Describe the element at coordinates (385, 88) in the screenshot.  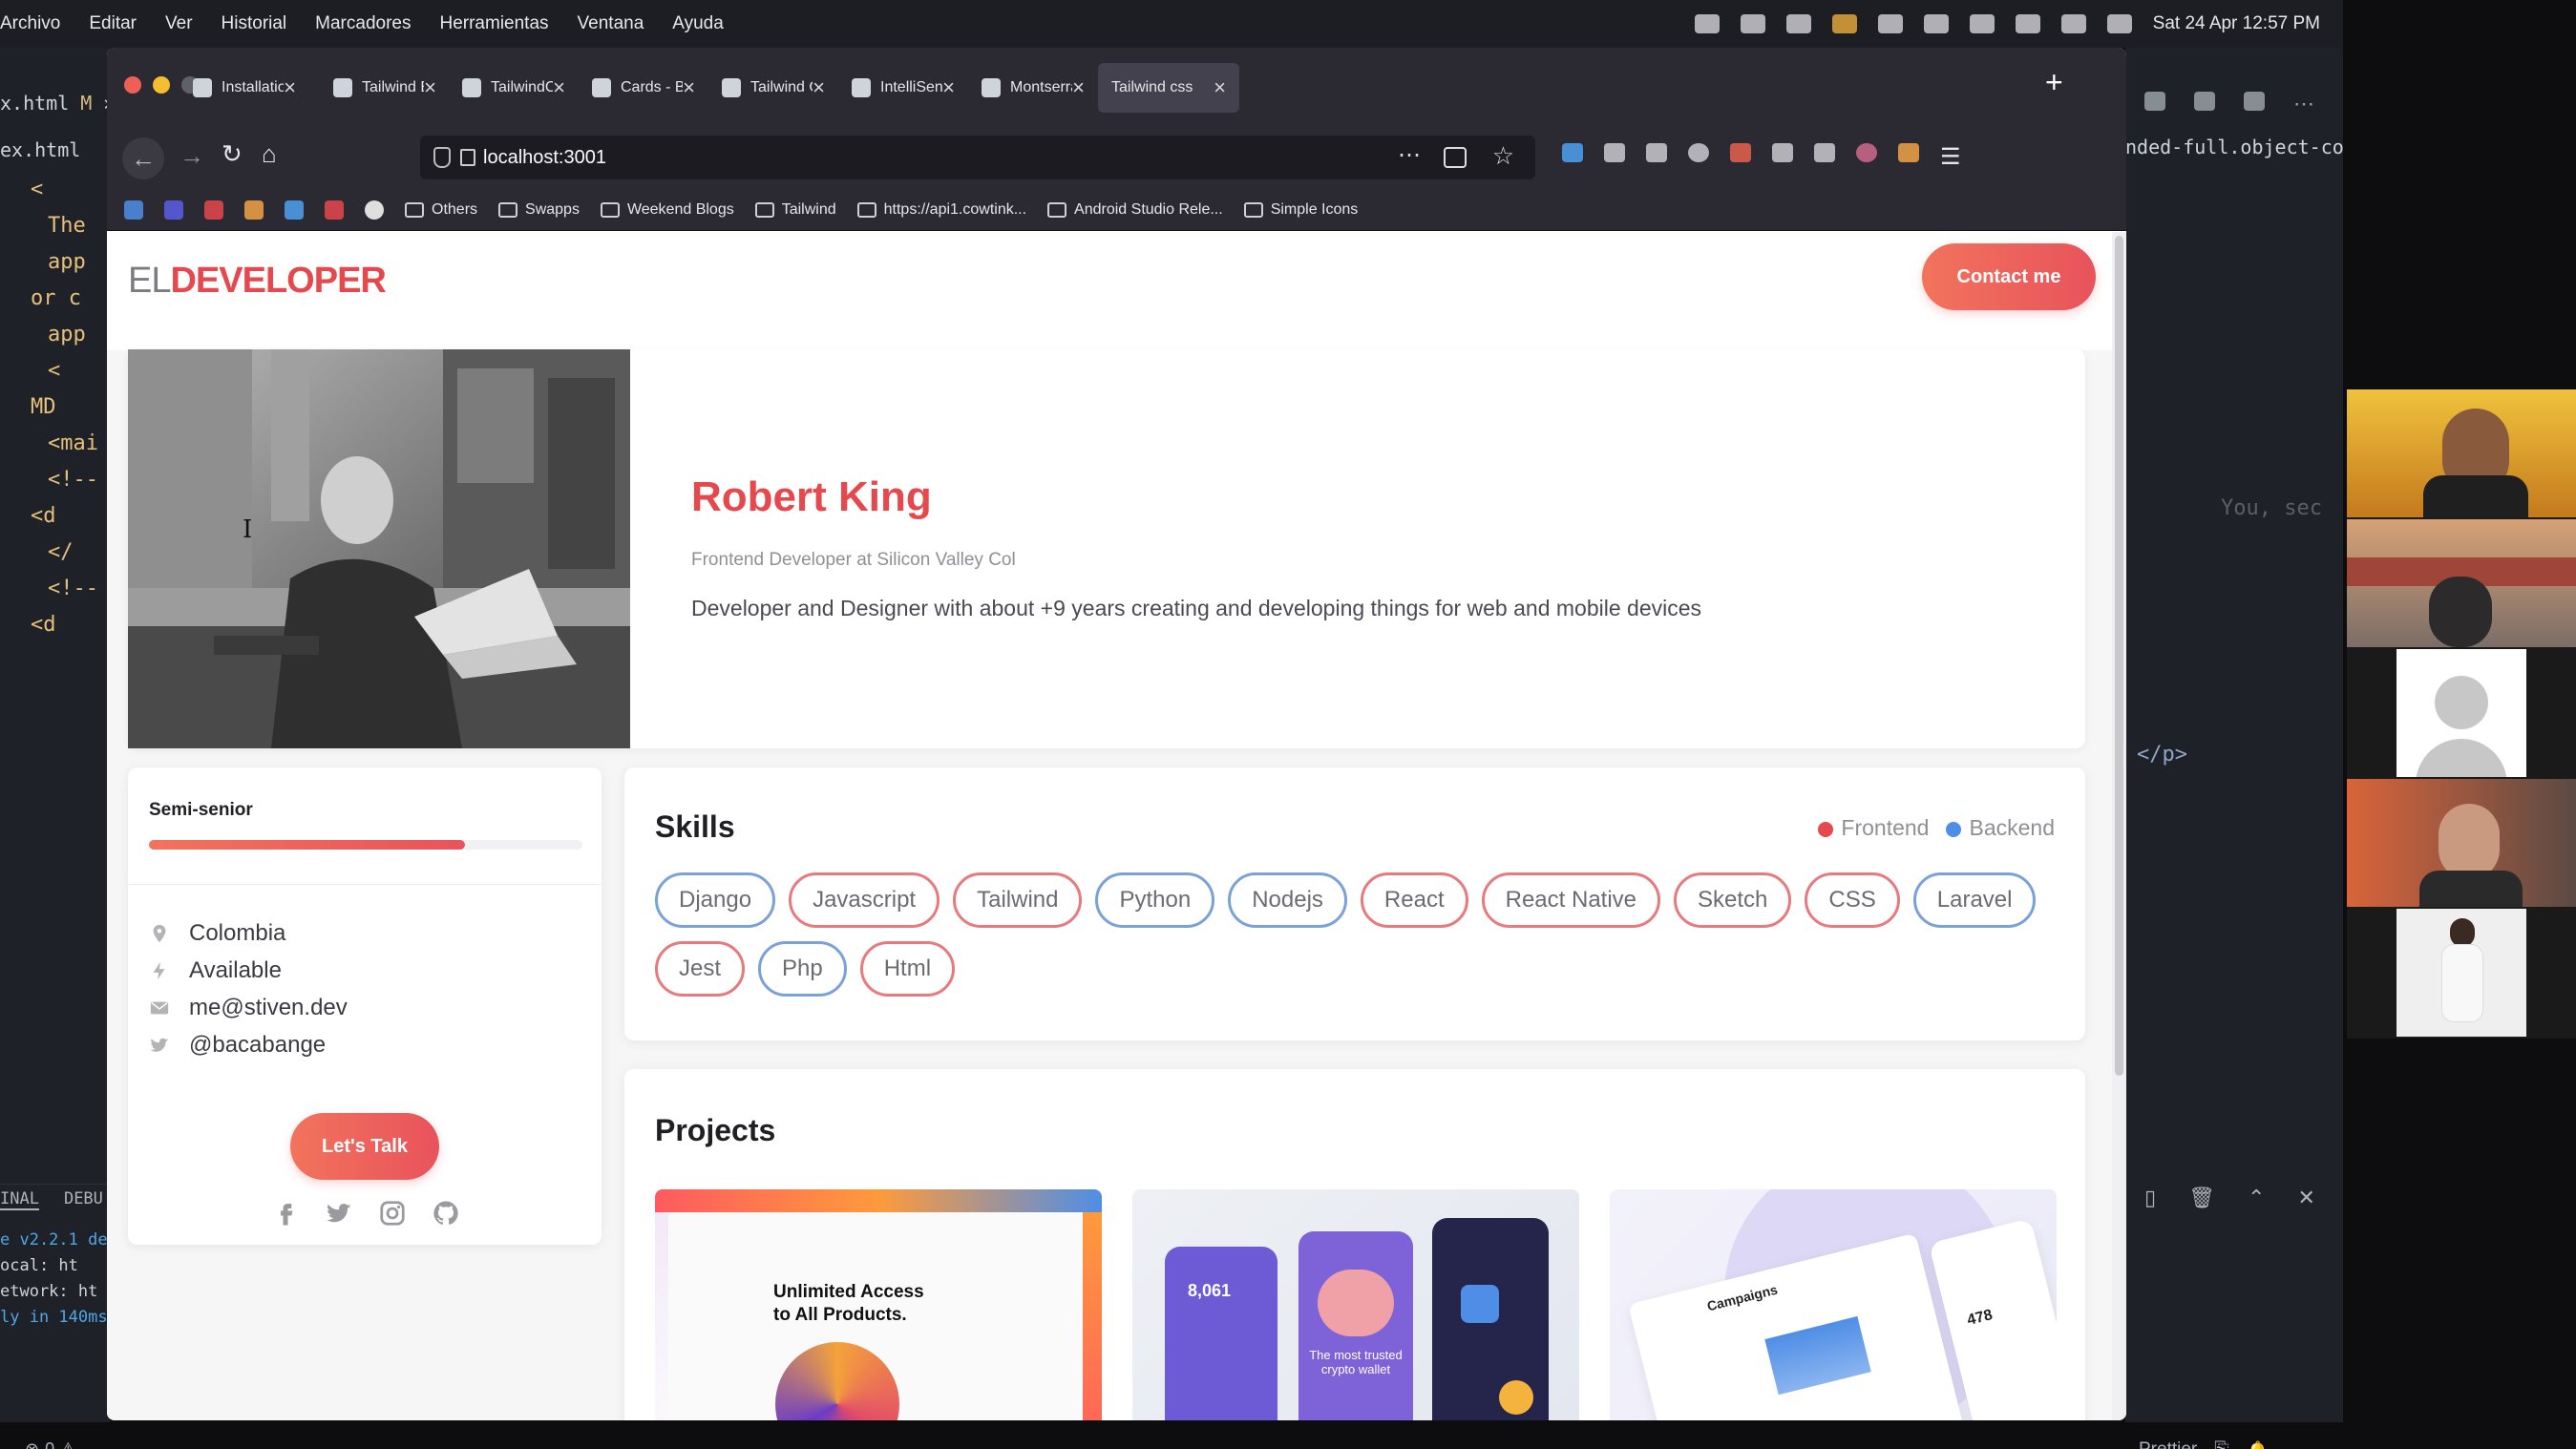
I see `browser-tab: Tailwind Basics and×` at that location.